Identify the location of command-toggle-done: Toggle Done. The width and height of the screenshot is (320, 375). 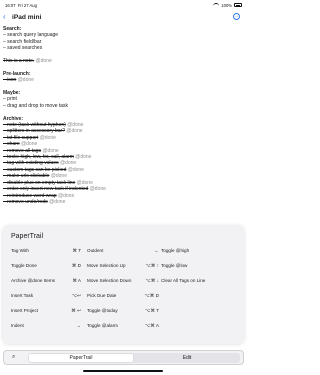
(24, 265).